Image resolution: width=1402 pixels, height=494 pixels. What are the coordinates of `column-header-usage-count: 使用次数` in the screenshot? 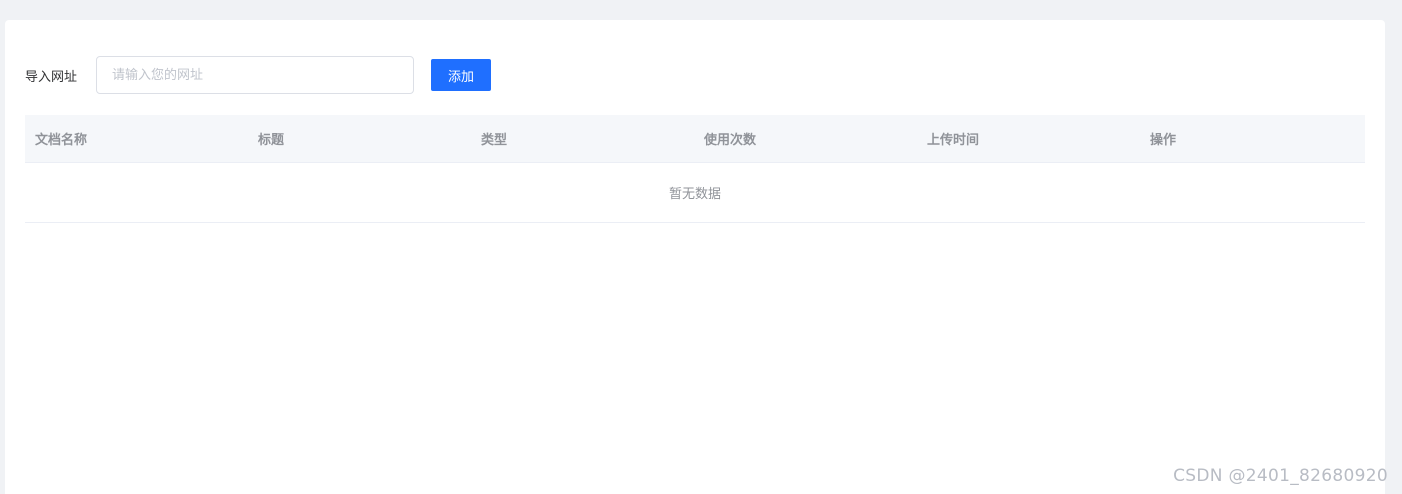 It's located at (805, 138).